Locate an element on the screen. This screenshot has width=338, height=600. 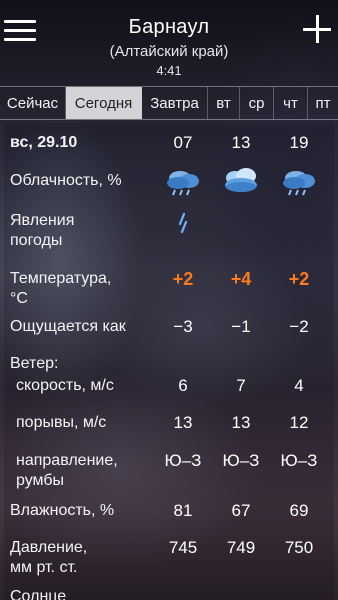
city-name: Барнаул is located at coordinates (169, 27).